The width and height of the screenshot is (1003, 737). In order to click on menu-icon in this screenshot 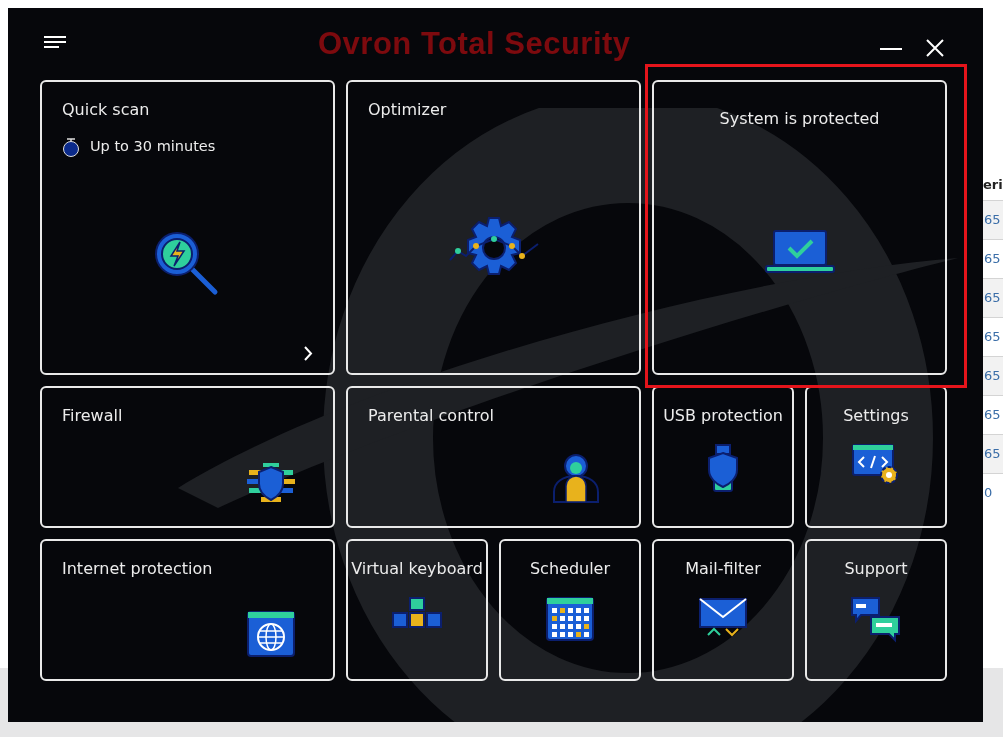, I will do `click(55, 43)`.